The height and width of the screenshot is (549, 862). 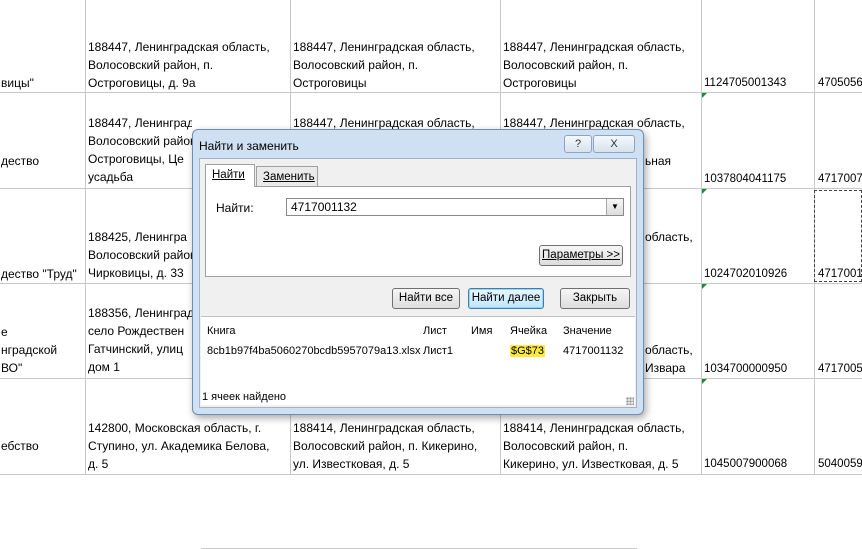 What do you see at coordinates (595, 298) in the screenshot?
I see `close-button: Закрыть` at bounding box center [595, 298].